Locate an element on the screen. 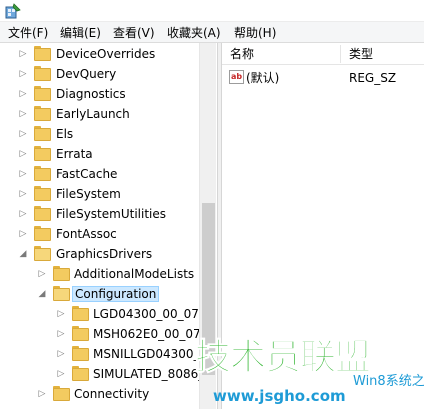 The width and height of the screenshot is (424, 409). tree-item-msh062e0: ▷ MSH062E0_00_07D is located at coordinates (105, 334).